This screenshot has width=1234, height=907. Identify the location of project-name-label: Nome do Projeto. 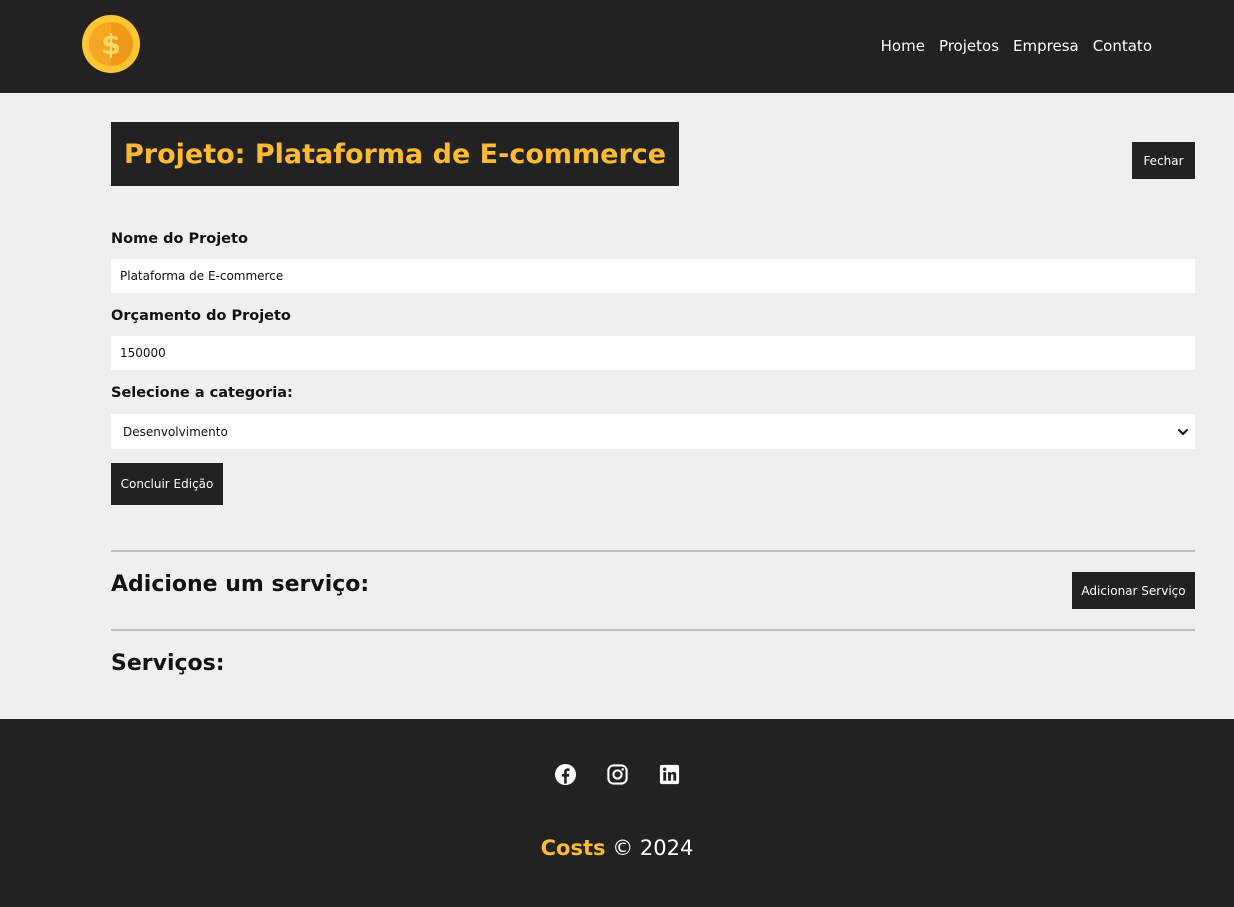
(179, 239).